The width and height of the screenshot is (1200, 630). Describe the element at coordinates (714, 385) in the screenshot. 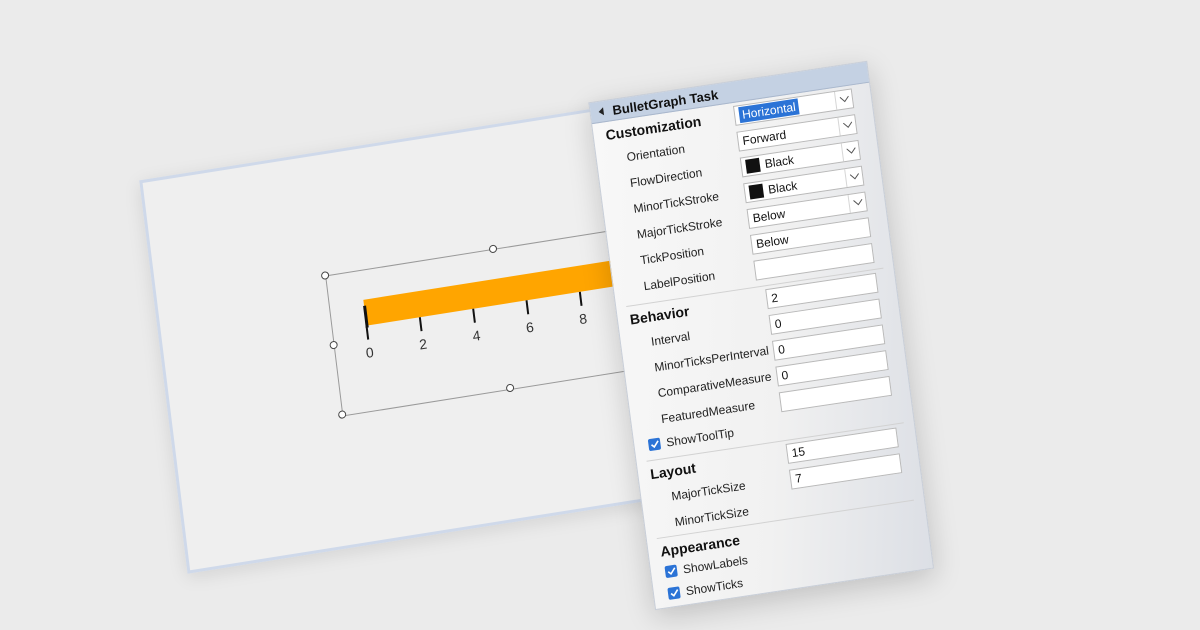

I see `label-comparative-measure: ComparativeMeasure` at that location.